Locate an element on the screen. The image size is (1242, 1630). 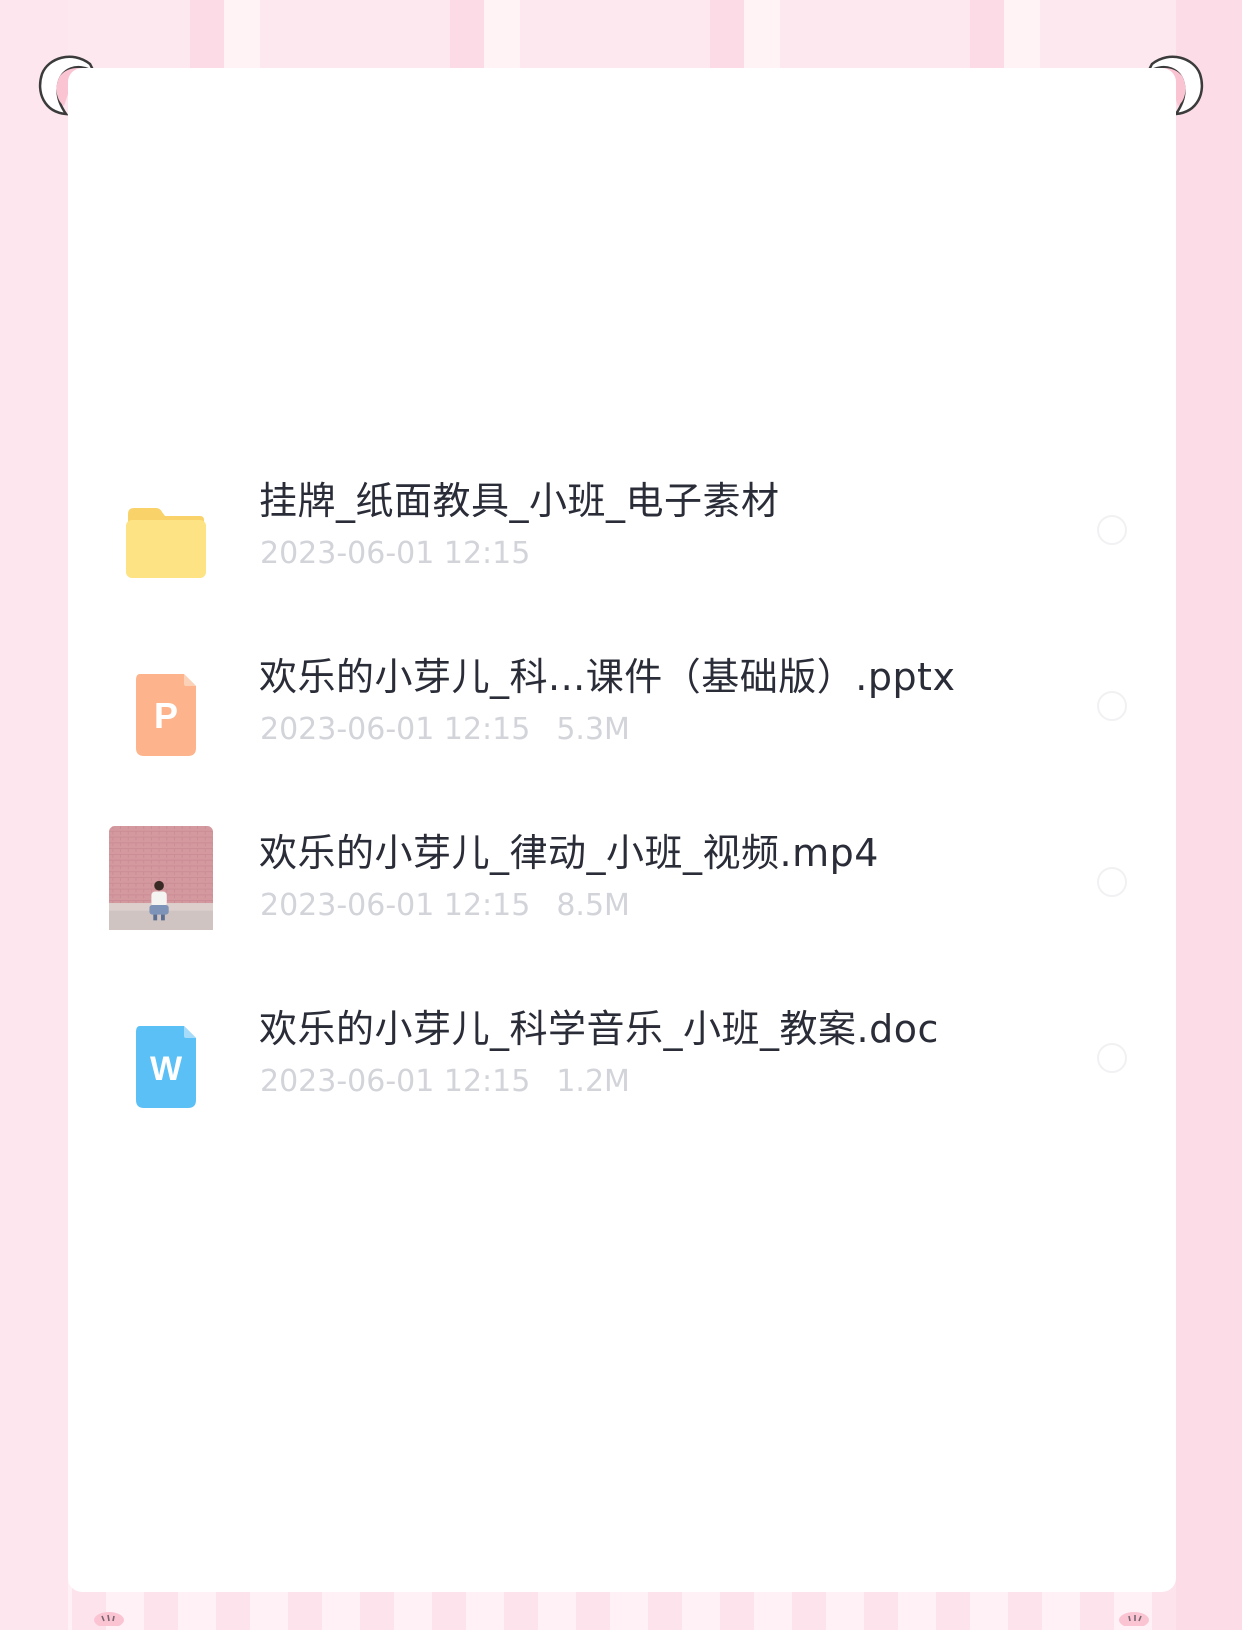
file-meta: 2023-06-01 12:15 is located at coordinates (395, 554).